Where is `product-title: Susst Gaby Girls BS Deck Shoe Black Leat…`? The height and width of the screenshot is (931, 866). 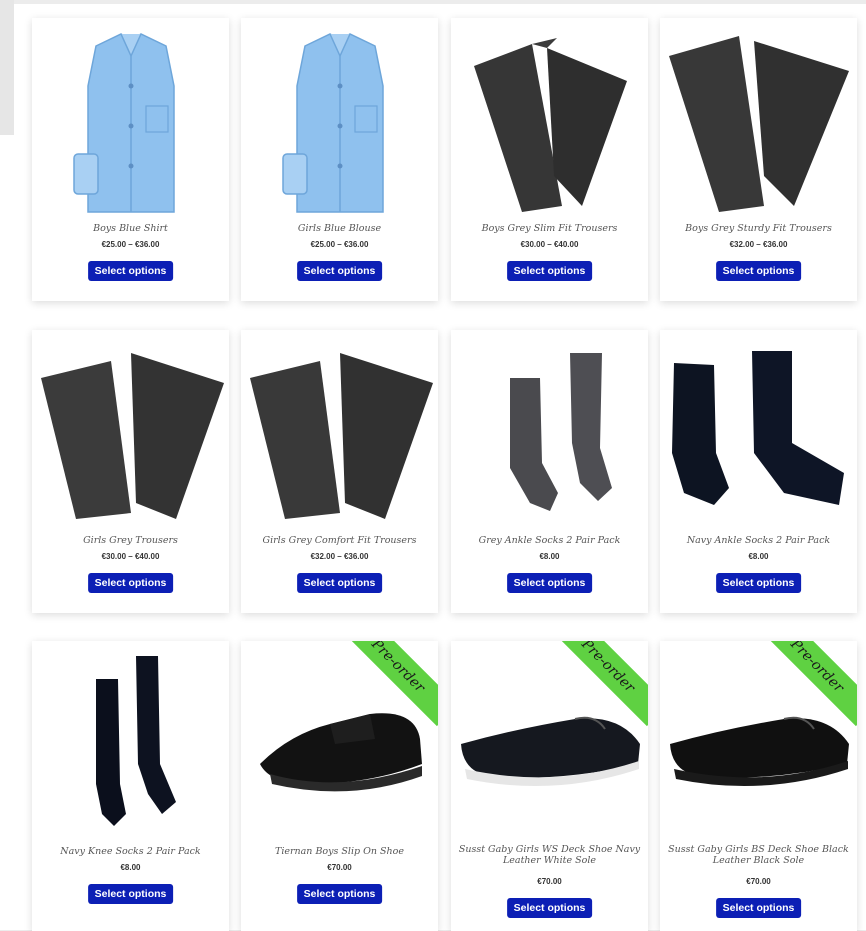
product-title: Susst Gaby Girls BS Deck Shoe Black Leat… is located at coordinates (758, 855).